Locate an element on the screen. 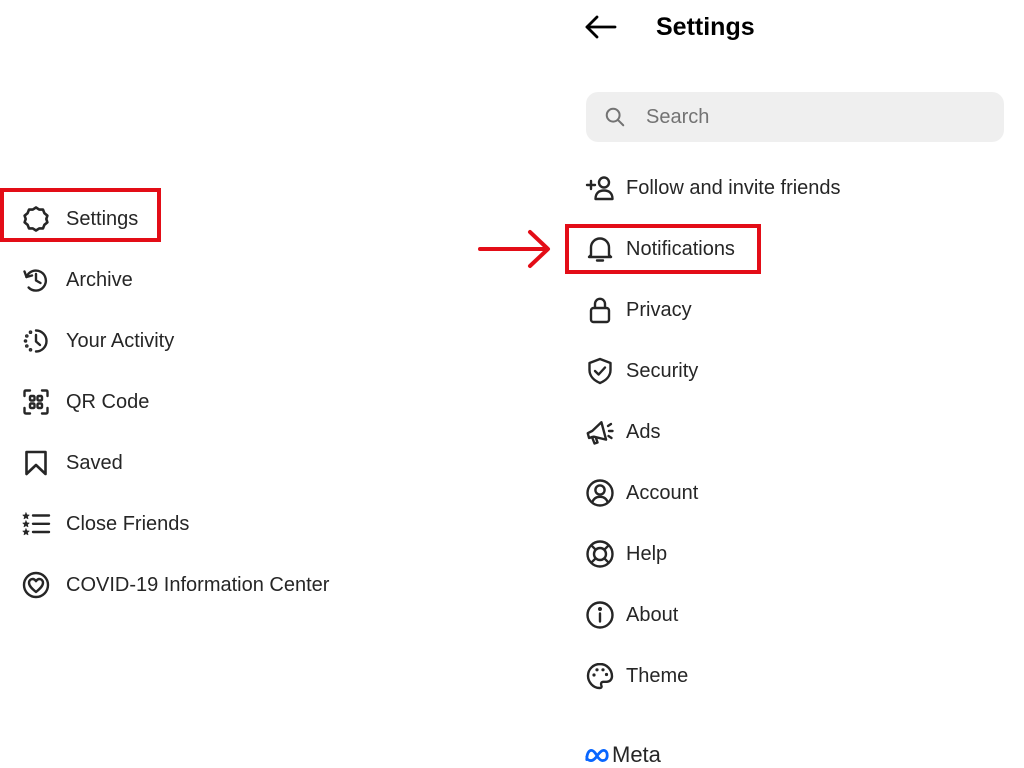 This screenshot has height=768, width=1024. settings-item-ads: Ads is located at coordinates (622, 432).